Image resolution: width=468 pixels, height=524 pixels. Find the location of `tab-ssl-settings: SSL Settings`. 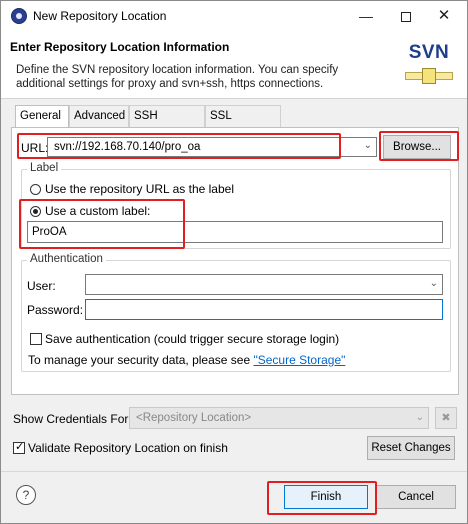

tab-ssl-settings: SSL Settings is located at coordinates (243, 123).